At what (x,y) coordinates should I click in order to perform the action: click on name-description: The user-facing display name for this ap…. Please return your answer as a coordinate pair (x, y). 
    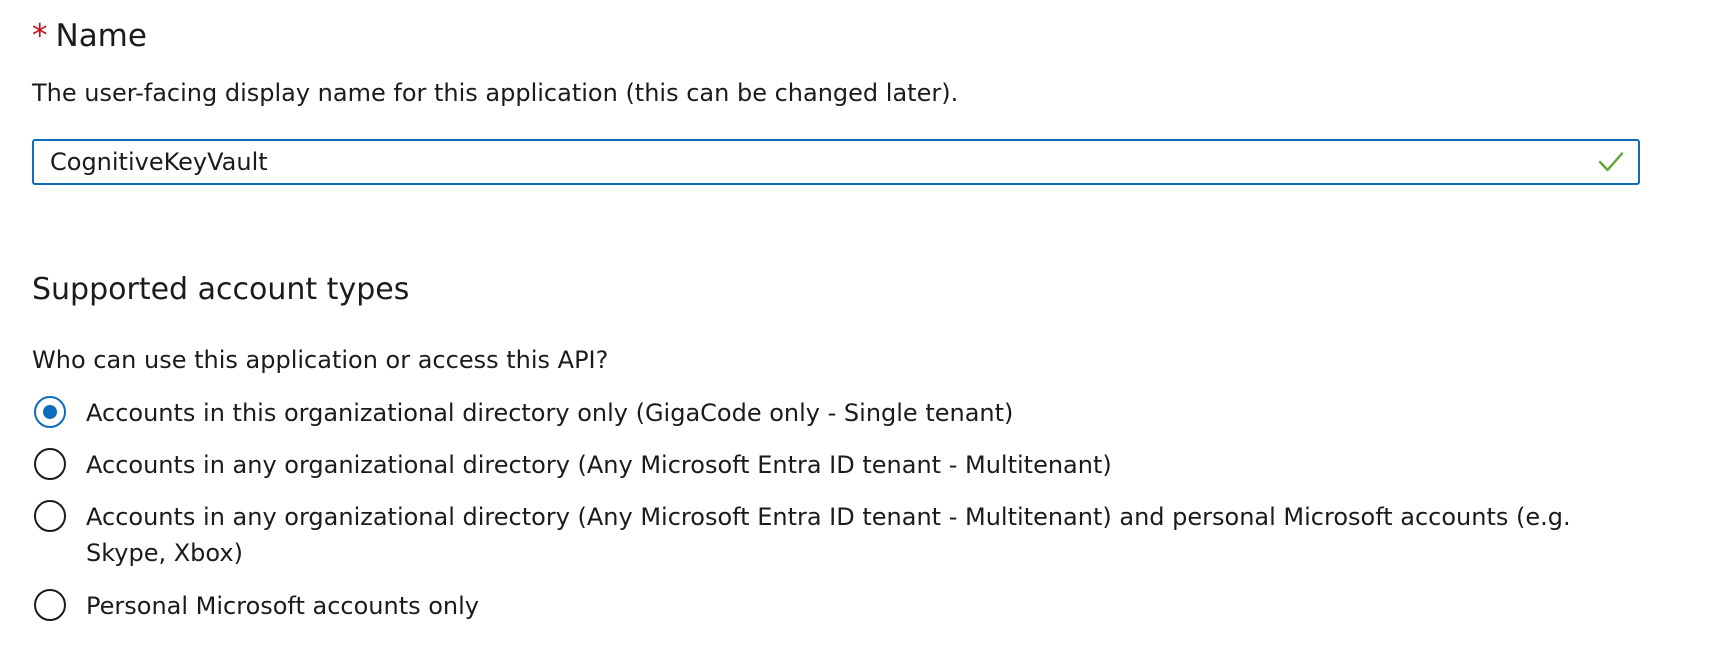
    Looking at the image, I should click on (495, 93).